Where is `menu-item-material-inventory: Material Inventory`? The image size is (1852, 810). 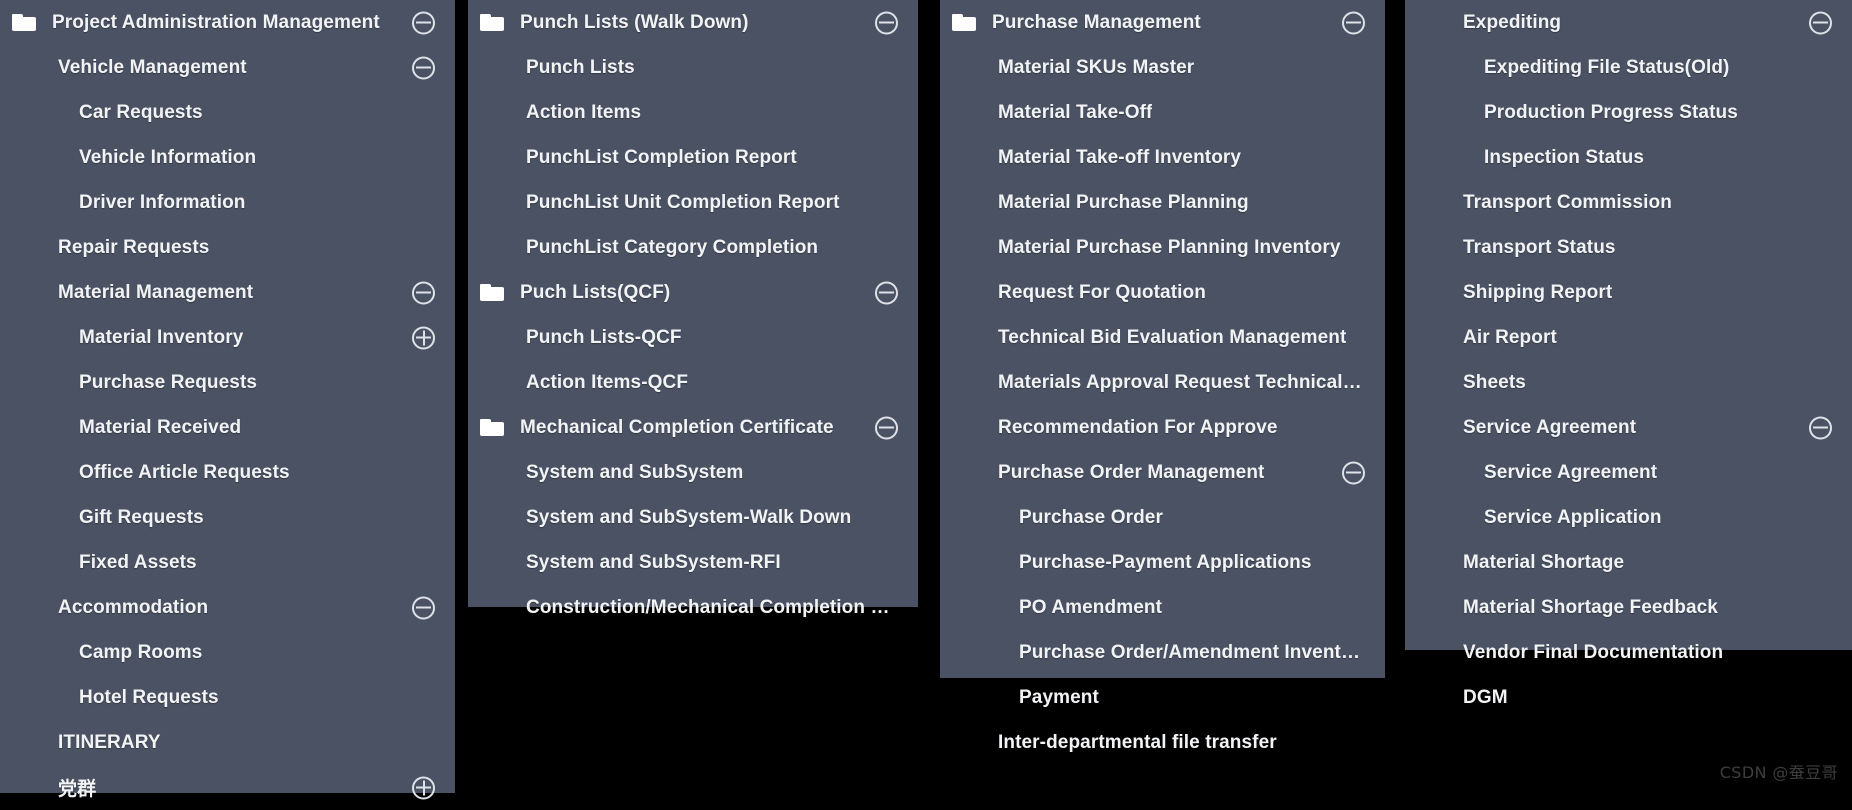 menu-item-material-inventory: Material Inventory is located at coordinates (227, 337).